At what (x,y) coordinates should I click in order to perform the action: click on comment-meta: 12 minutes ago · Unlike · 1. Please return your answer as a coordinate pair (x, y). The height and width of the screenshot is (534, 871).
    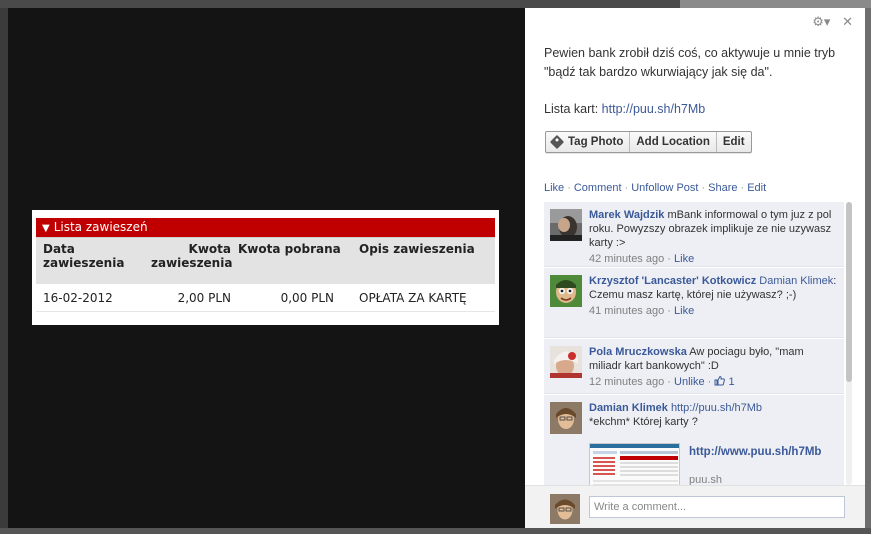
    Looking at the image, I should click on (714, 382).